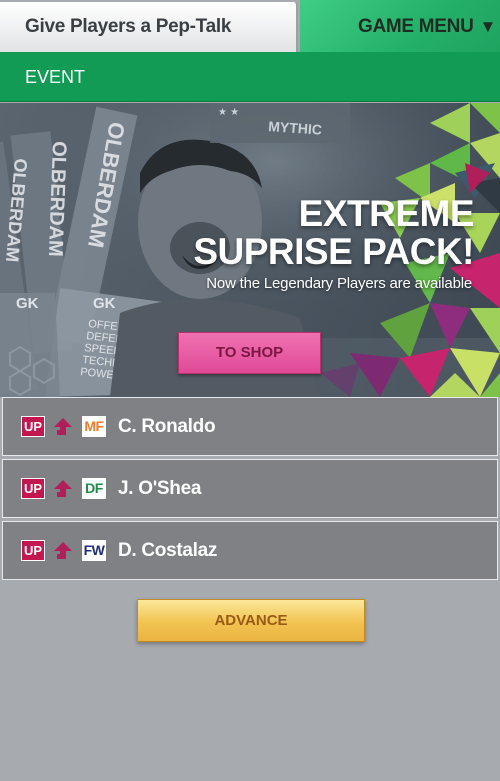  I want to click on to-shop-button: TO SHOP, so click(249, 353).